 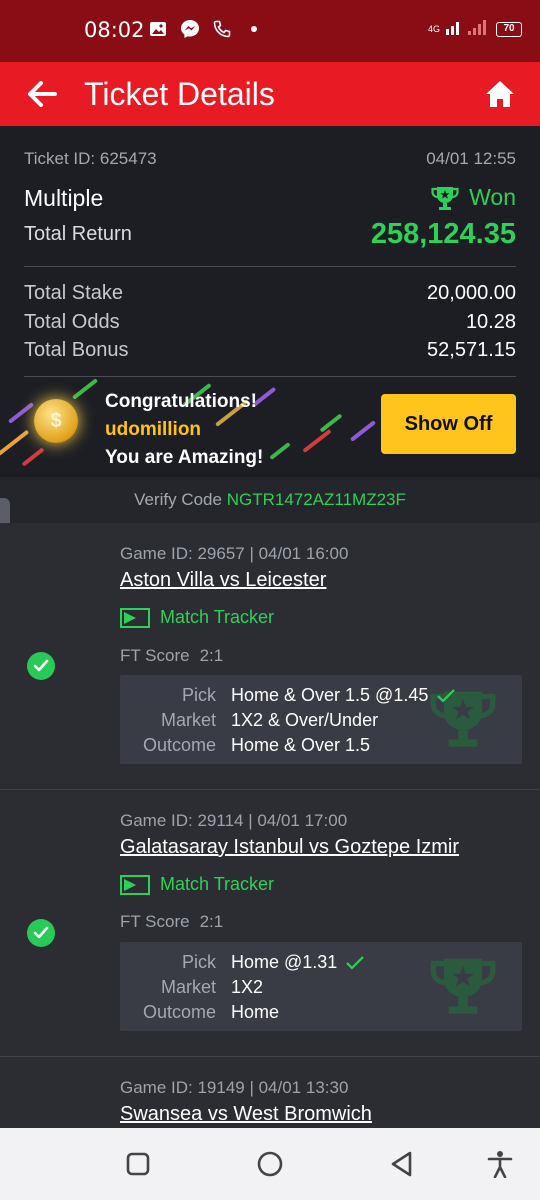 I want to click on arrow-left-icon, so click(x=42, y=94).